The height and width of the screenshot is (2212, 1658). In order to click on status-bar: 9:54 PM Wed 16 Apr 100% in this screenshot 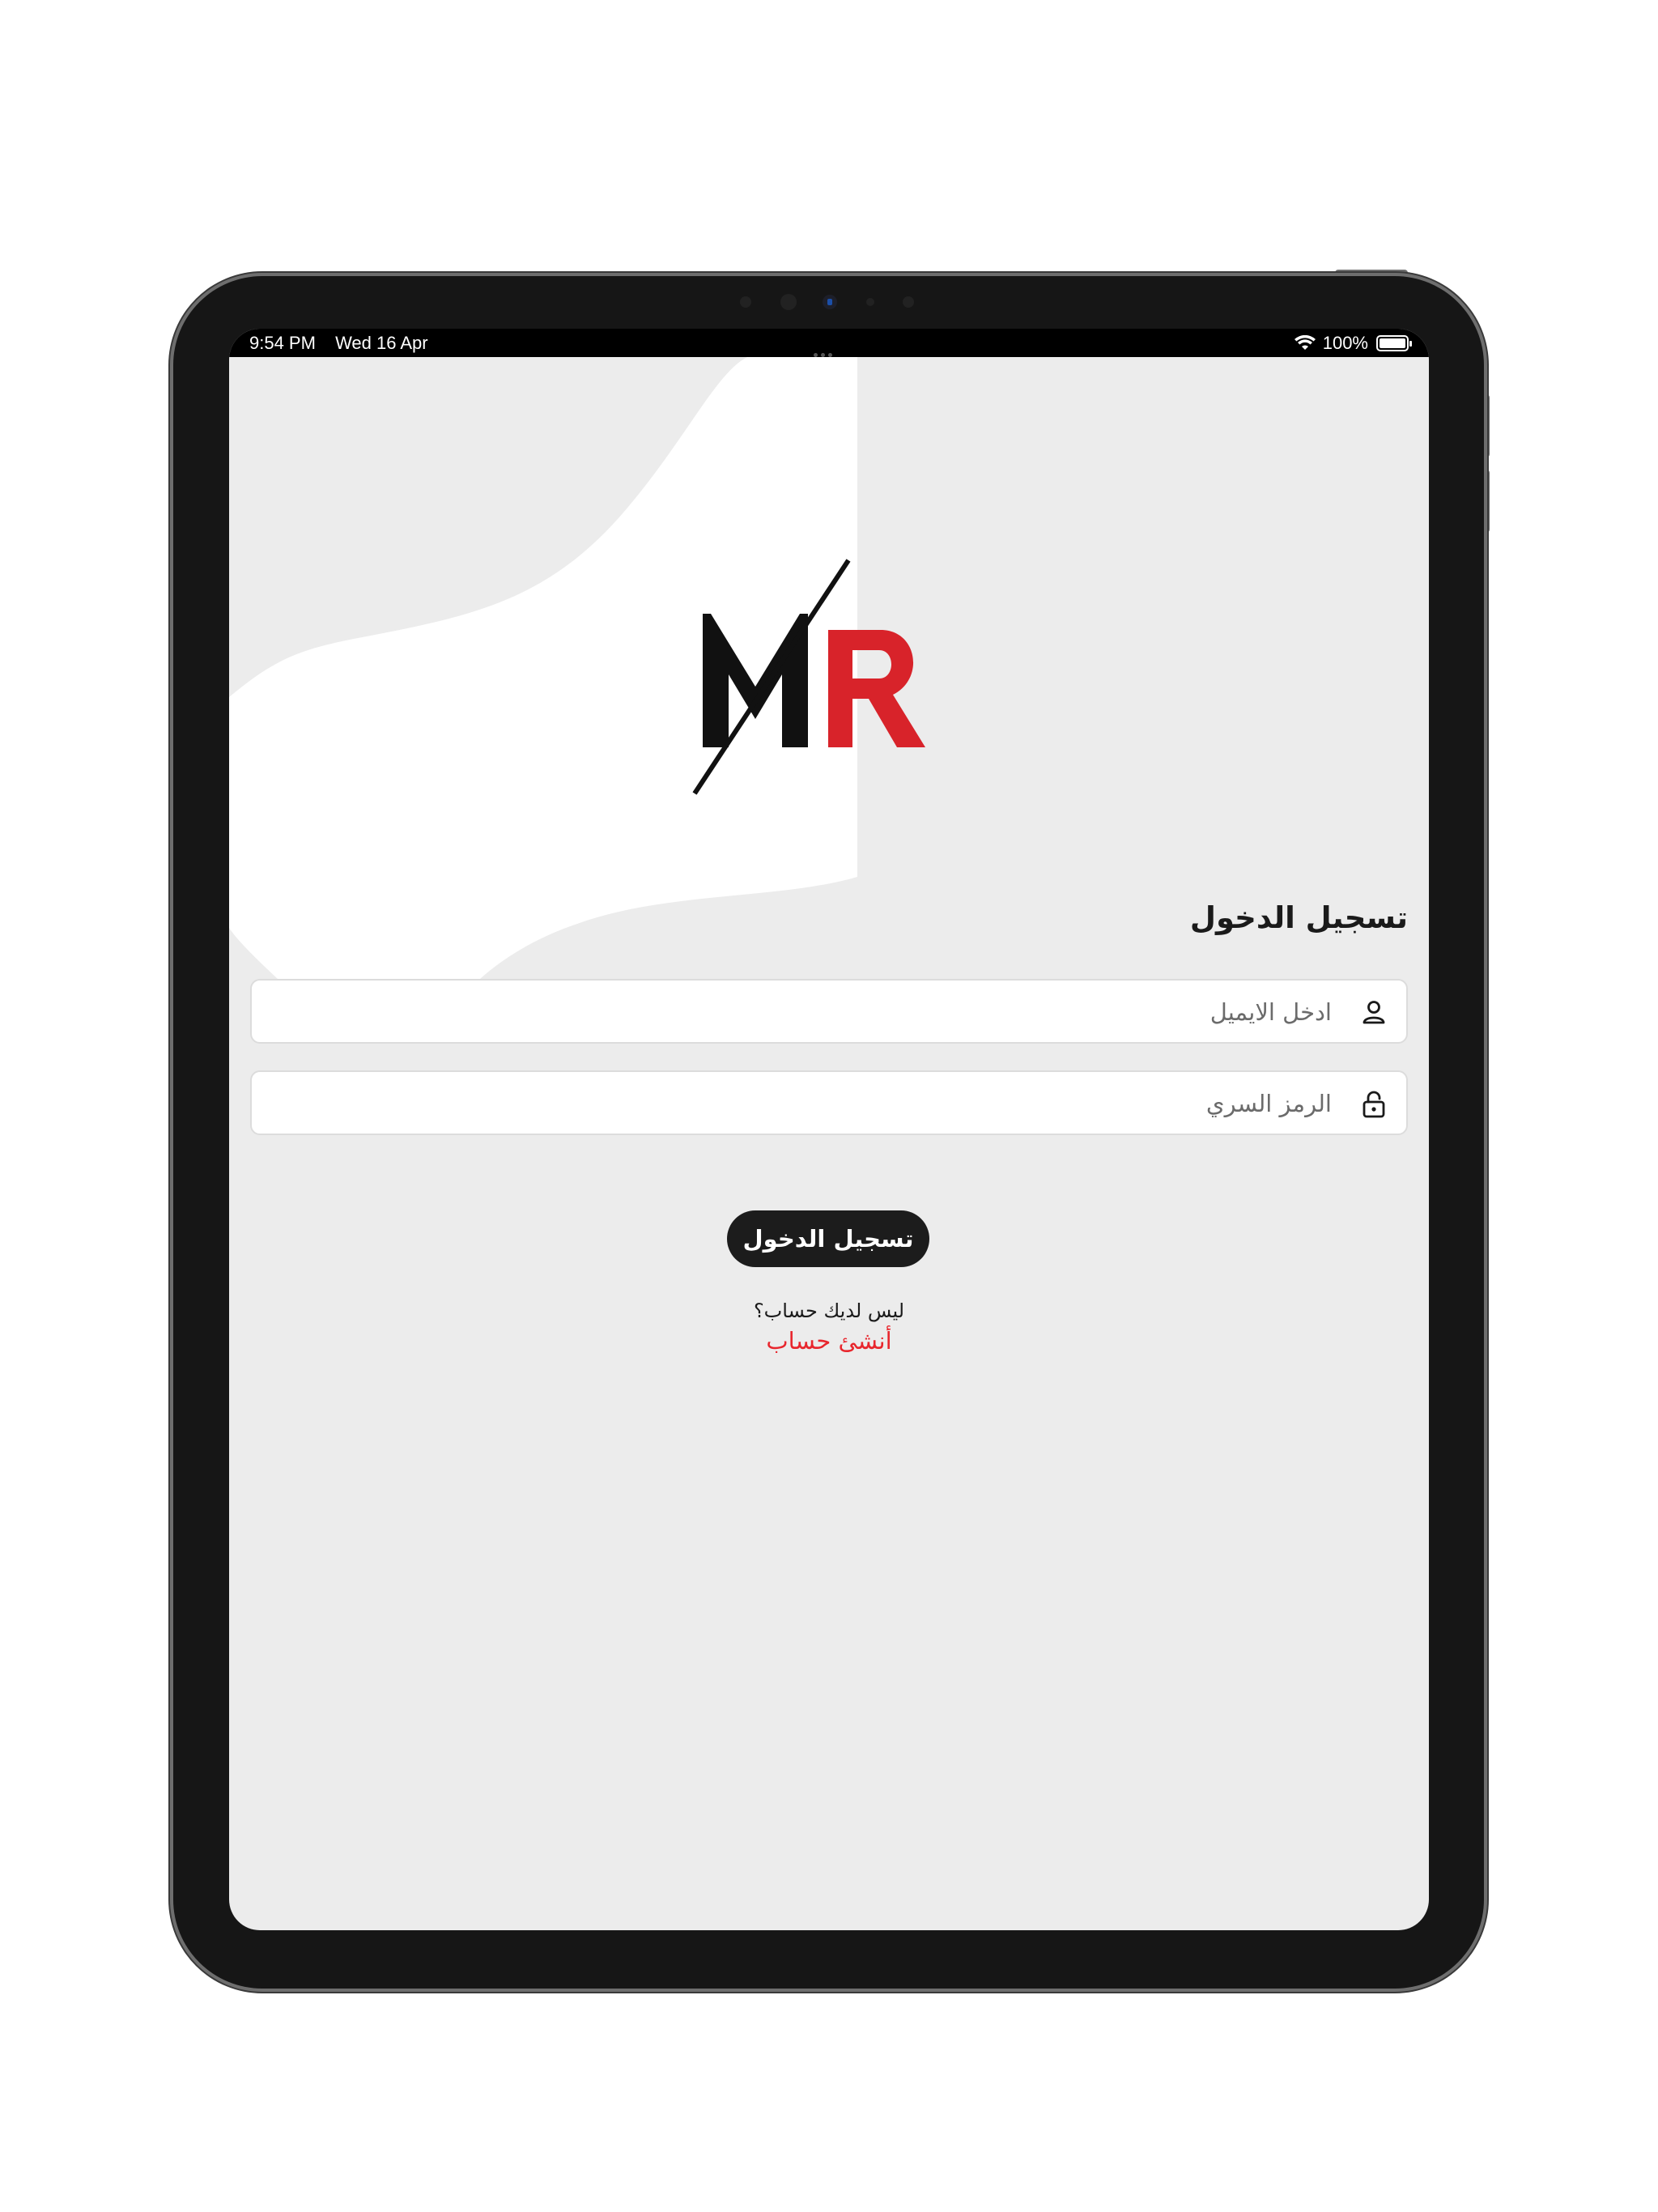, I will do `click(829, 343)`.